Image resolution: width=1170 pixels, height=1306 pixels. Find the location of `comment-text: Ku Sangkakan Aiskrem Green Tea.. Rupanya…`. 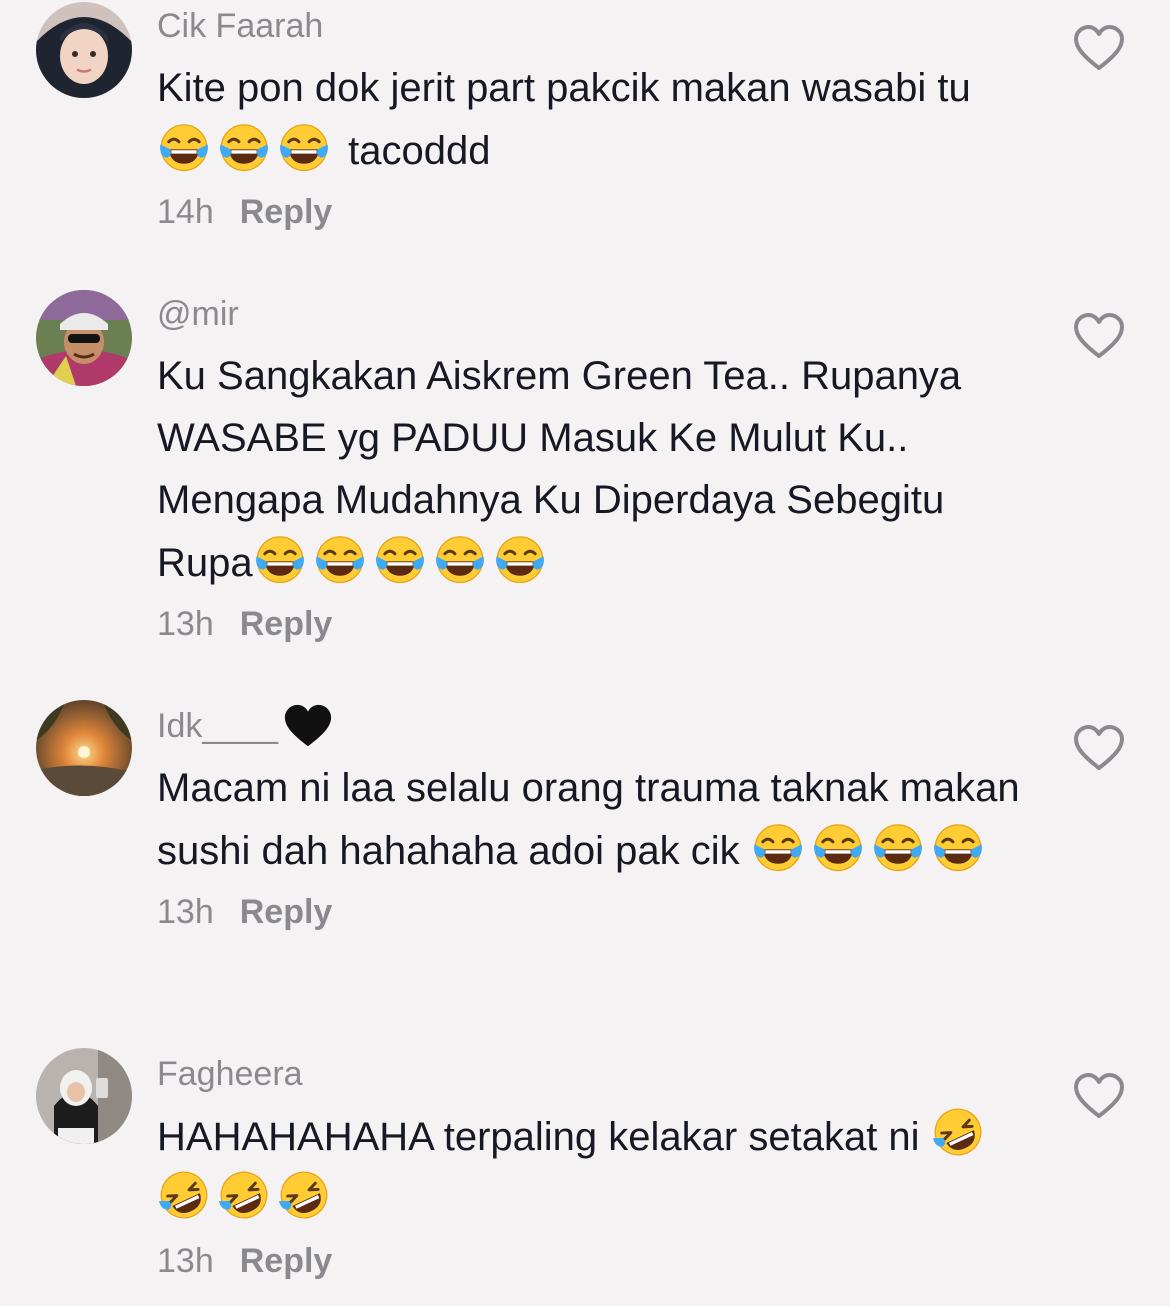

comment-text: Ku Sangkakan Aiskrem Green Tea.. Rupanya… is located at coordinates (559, 469).